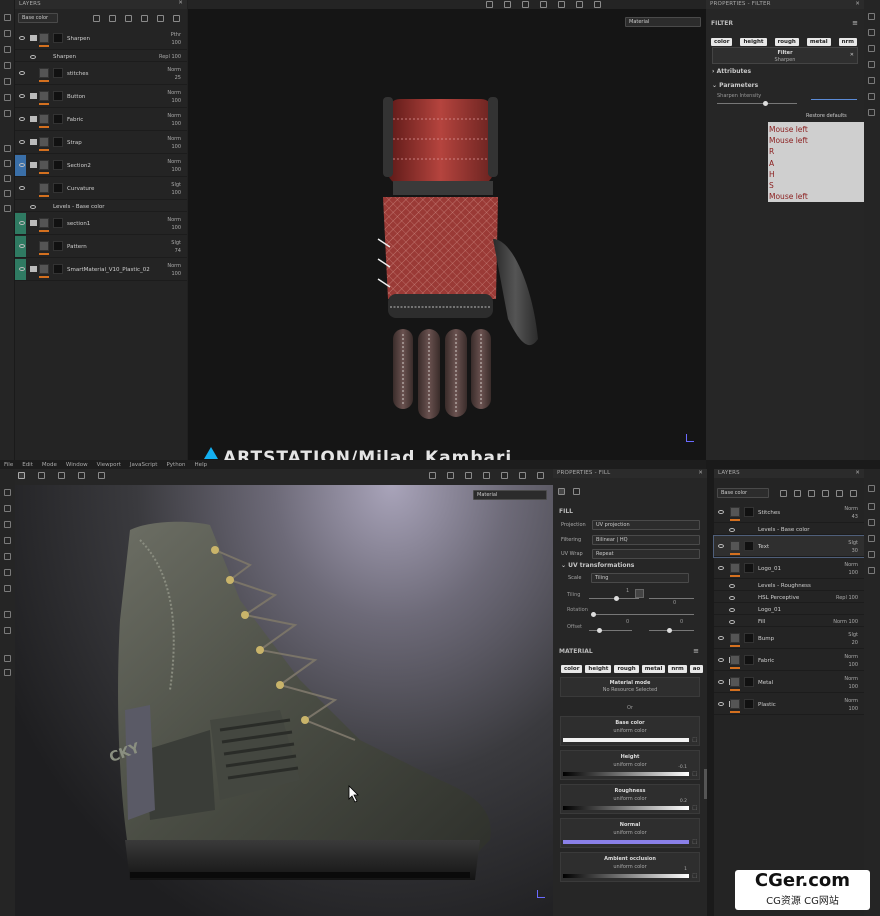 The height and width of the screenshot is (916, 880). Describe the element at coordinates (8, 465) in the screenshot. I see `menu-file: File` at that location.